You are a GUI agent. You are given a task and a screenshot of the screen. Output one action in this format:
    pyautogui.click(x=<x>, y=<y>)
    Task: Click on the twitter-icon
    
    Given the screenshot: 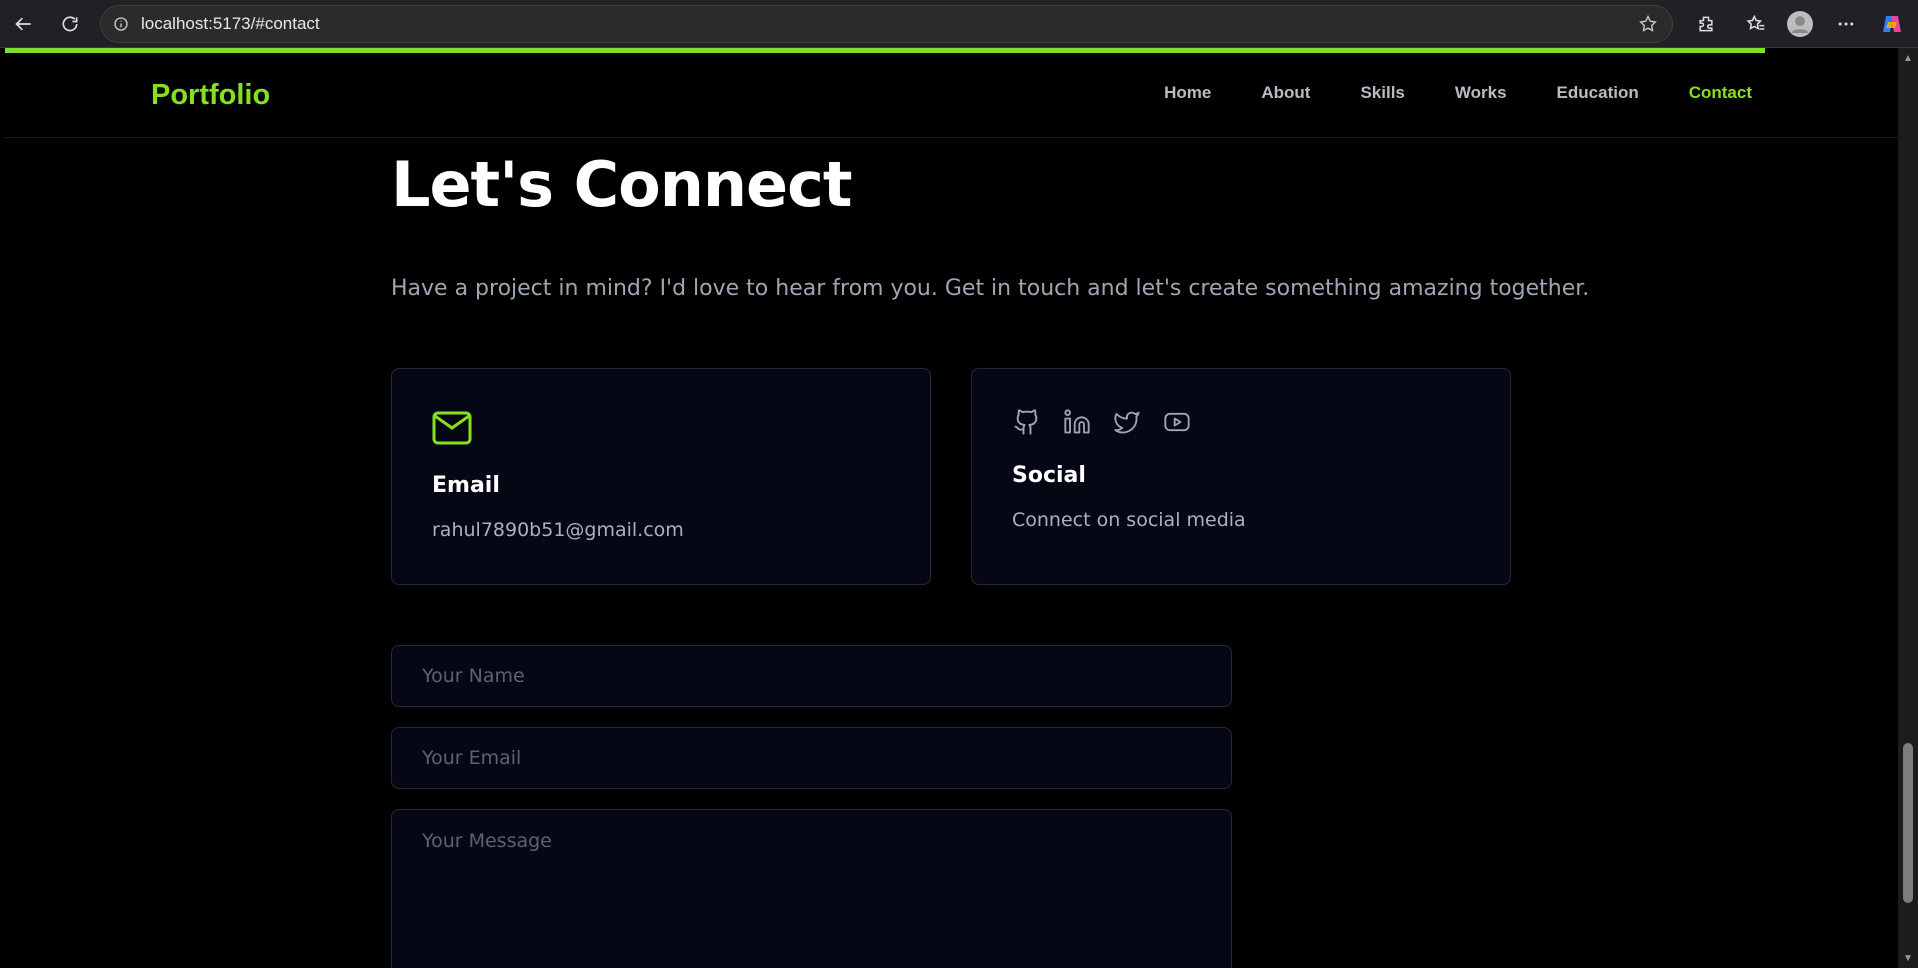 What is the action you would take?
    pyautogui.click(x=1127, y=422)
    